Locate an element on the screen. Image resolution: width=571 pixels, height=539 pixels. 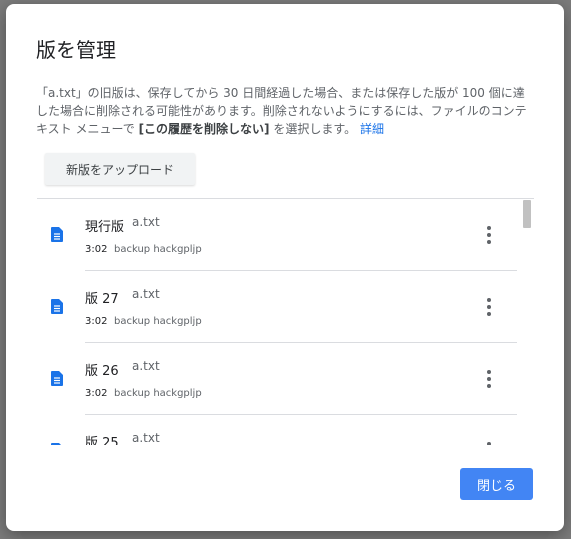
upload-new-version-button: 新版をアップロード is located at coordinates (120, 169).